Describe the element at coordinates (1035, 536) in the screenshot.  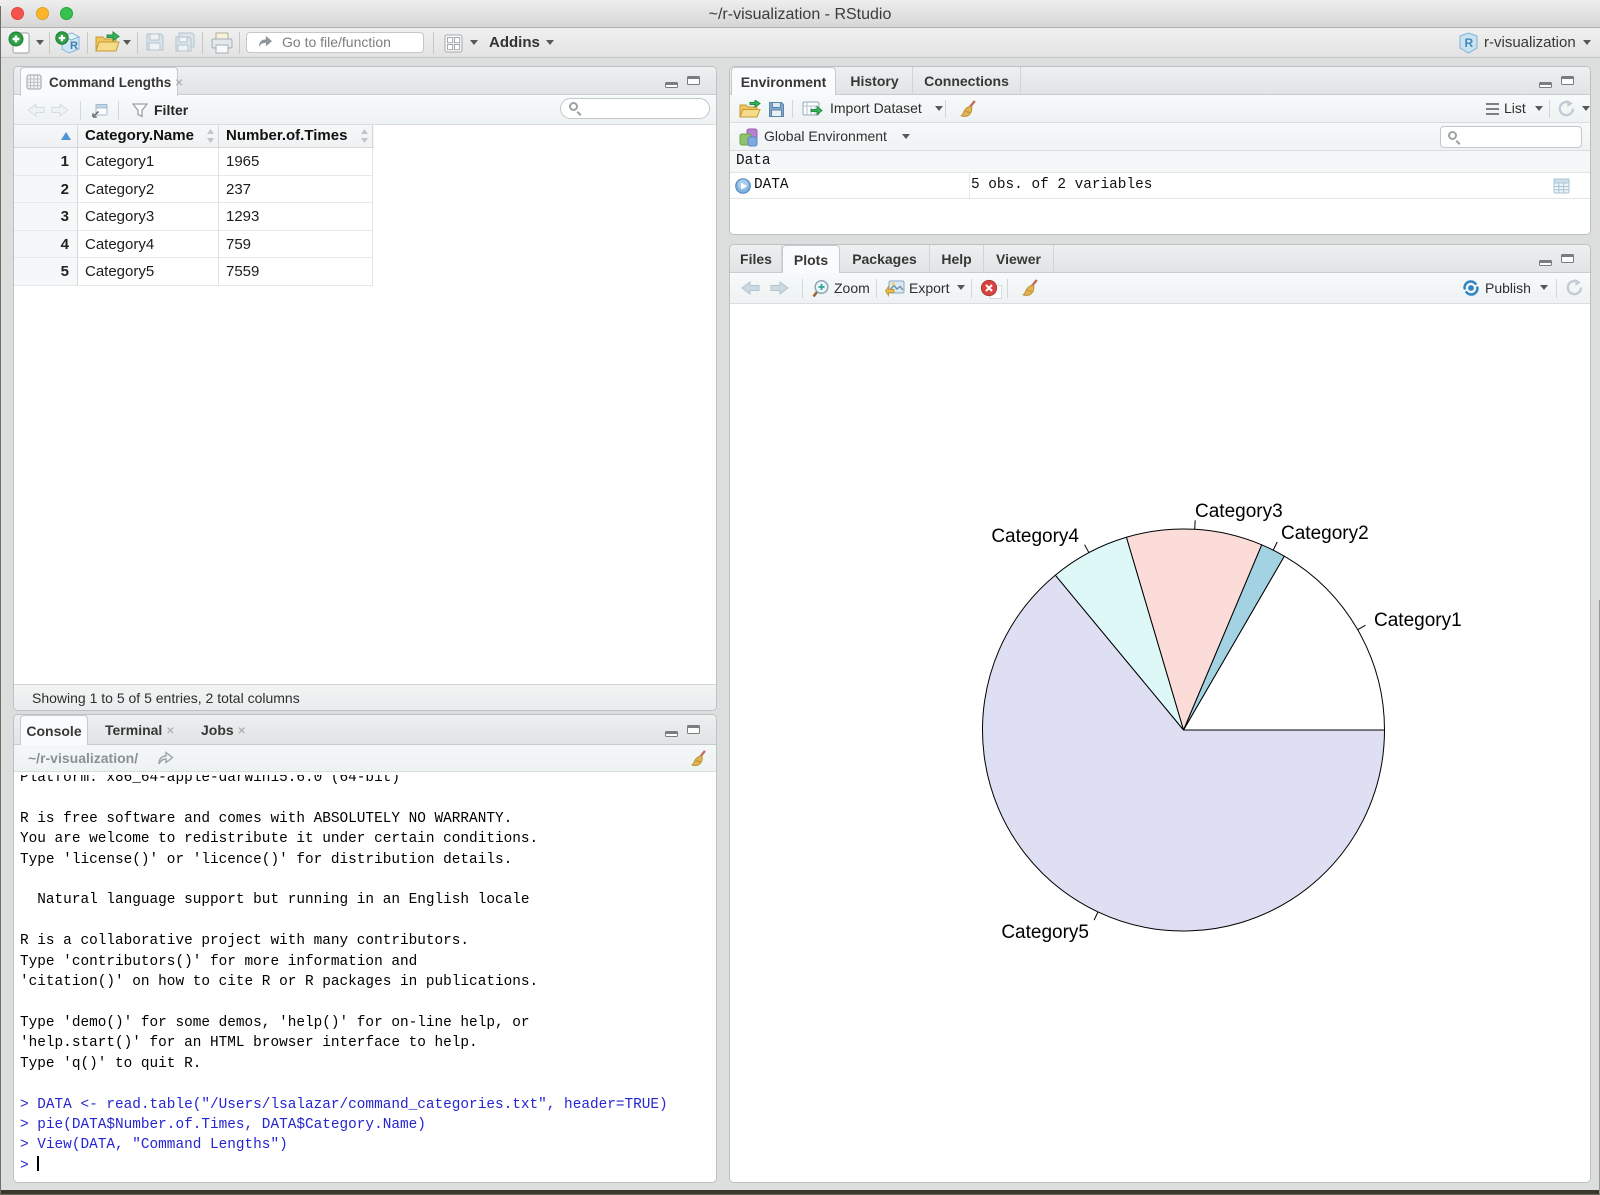
I see `svg-text: Category4` at that location.